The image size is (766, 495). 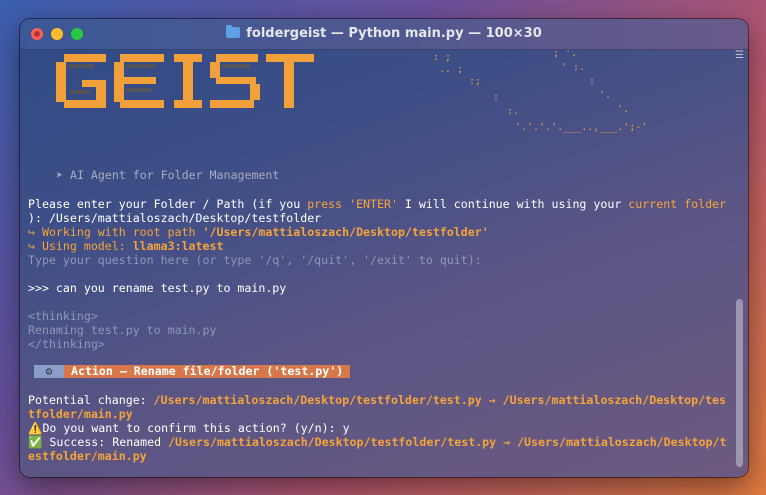 What do you see at coordinates (352, 204) in the screenshot?
I see `prompt-text-enter: press 'ENTER'` at bounding box center [352, 204].